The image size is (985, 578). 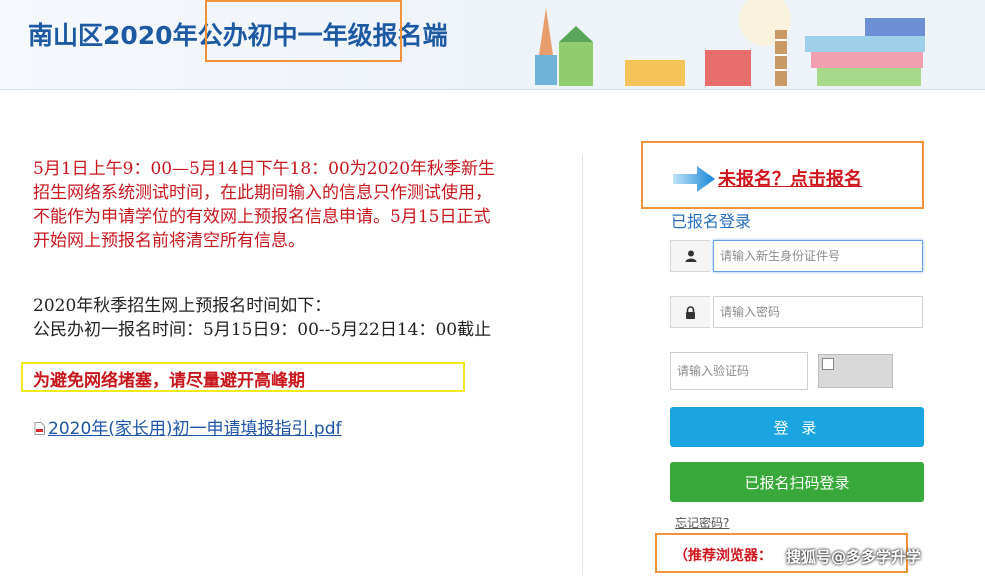 I want to click on schedule-detail: 公民办初一报名时间：5月15日9：00--5月22日14：00截止, so click(x=262, y=330).